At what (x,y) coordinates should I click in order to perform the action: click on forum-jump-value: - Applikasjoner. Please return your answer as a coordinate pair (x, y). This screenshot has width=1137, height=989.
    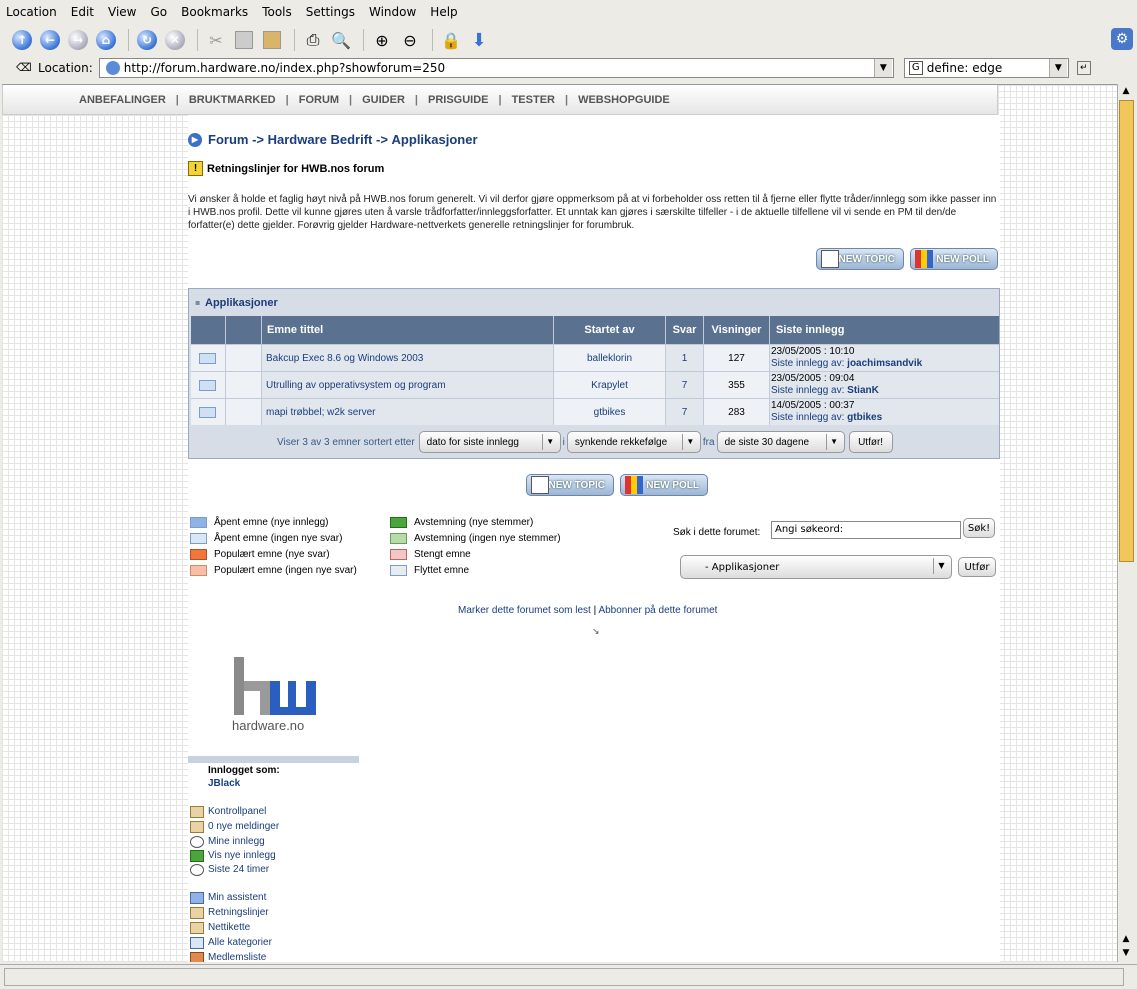
    Looking at the image, I should click on (742, 567).